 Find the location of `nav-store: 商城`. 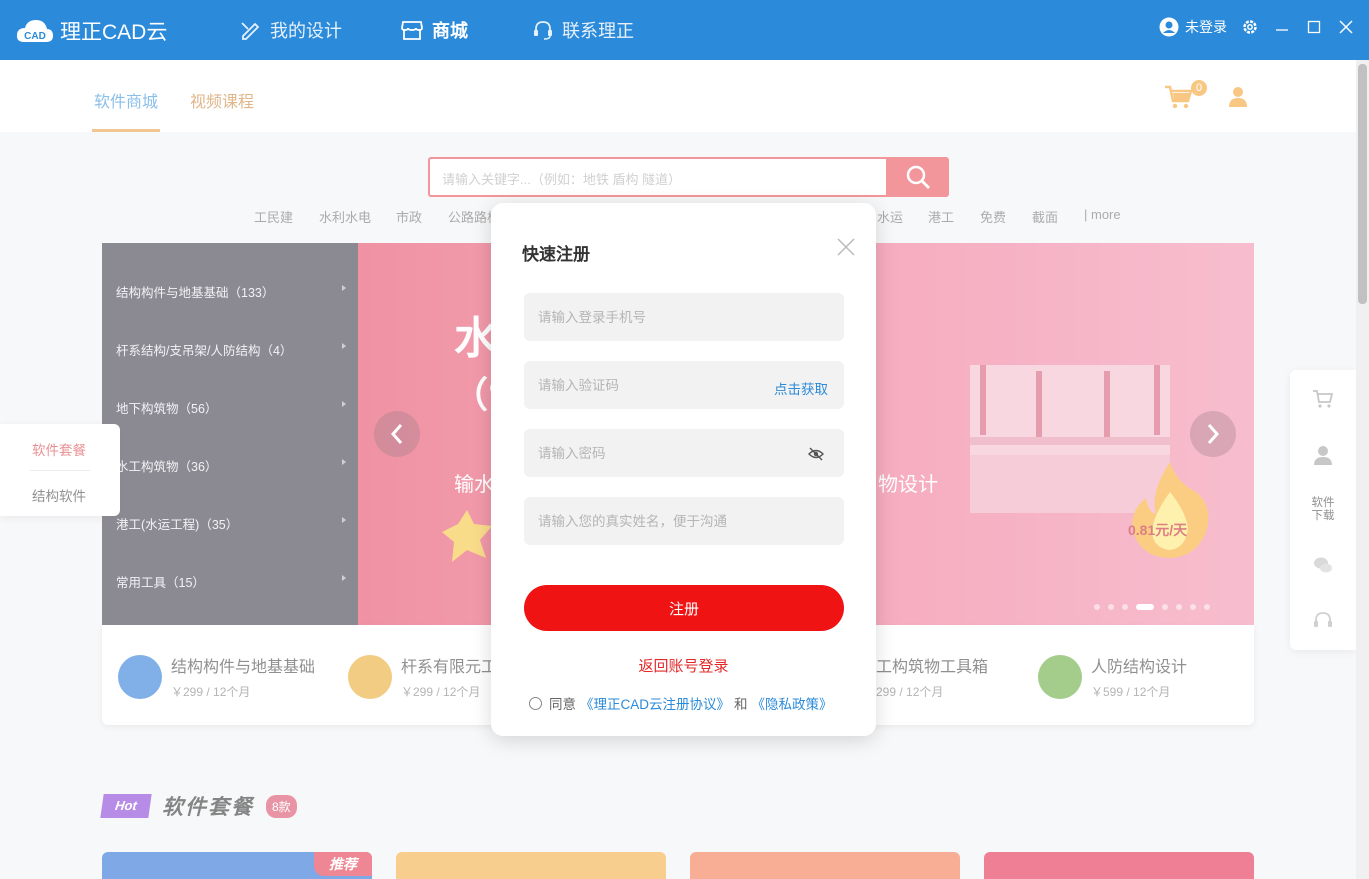

nav-store: 商城 is located at coordinates (434, 30).